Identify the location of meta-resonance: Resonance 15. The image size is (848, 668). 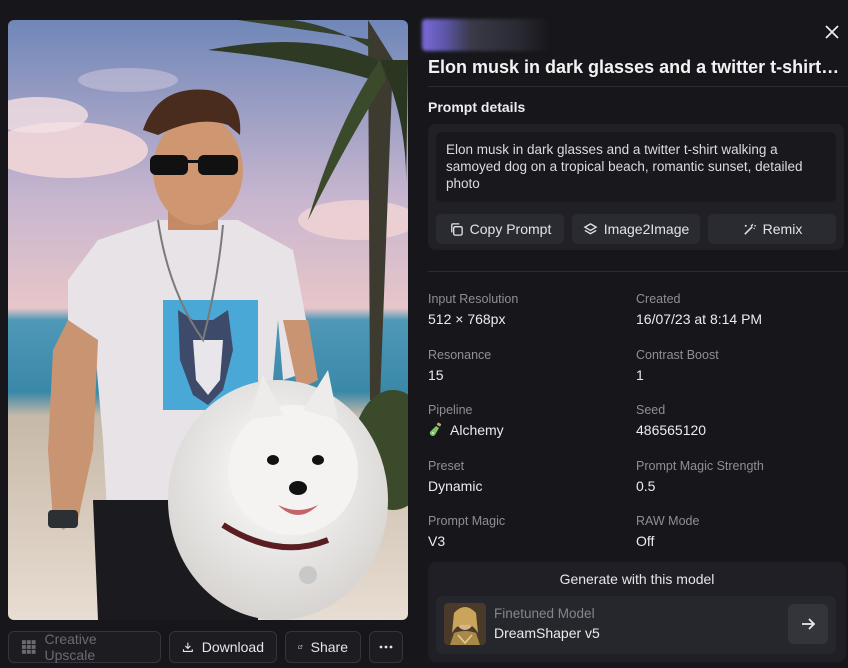
(532, 376).